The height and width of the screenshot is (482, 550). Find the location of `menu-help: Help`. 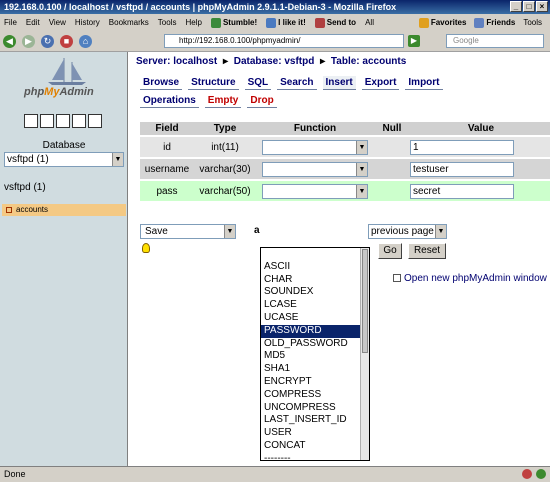

menu-help: Help is located at coordinates (193, 22).